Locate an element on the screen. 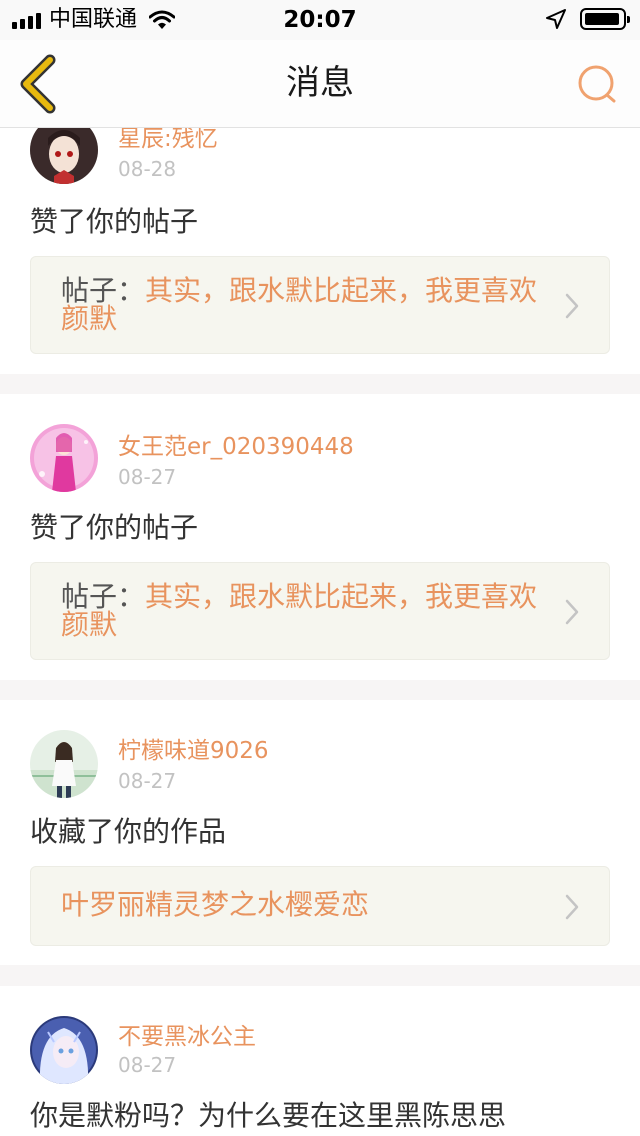 Image resolution: width=640 pixels, height=1136 pixels. message-card: 不要黑冰公主 08-27 你是默粉吗？为什么要在这里黑陈思思 is located at coordinates (320, 1061).